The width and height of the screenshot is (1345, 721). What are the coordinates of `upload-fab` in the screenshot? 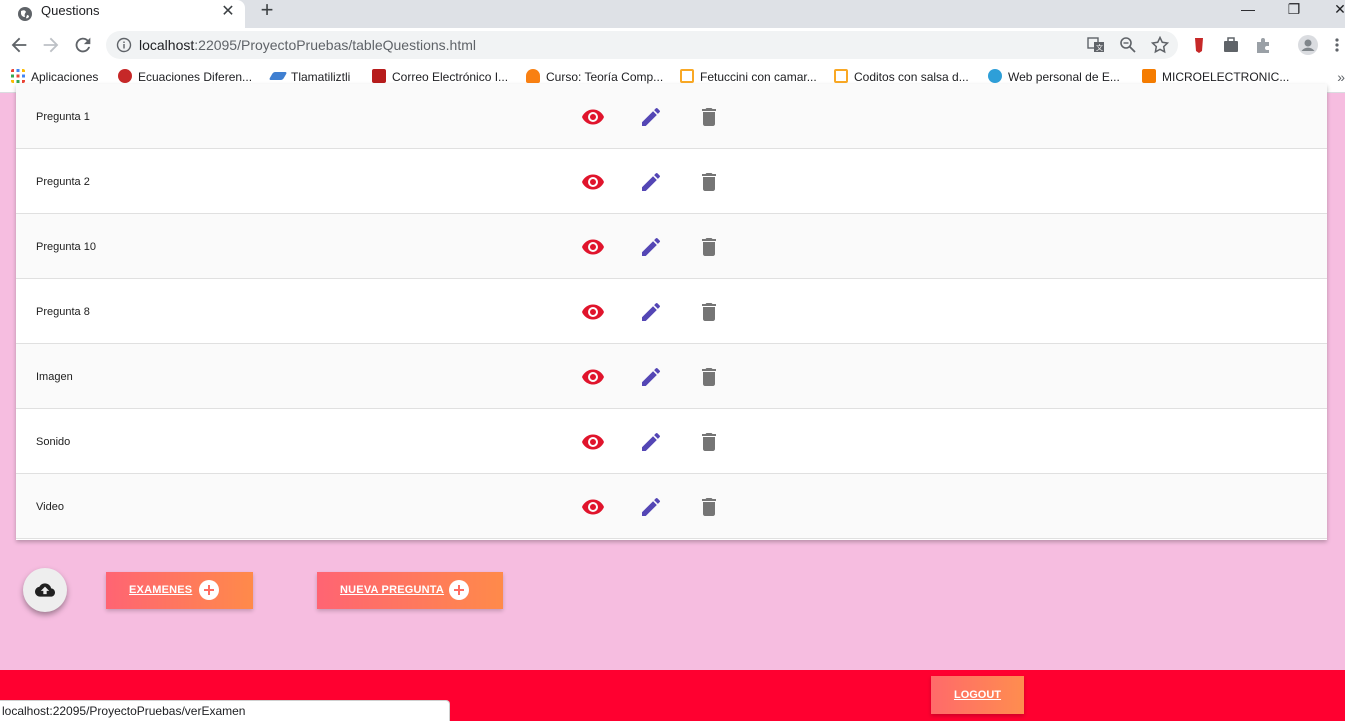 It's located at (45, 590).